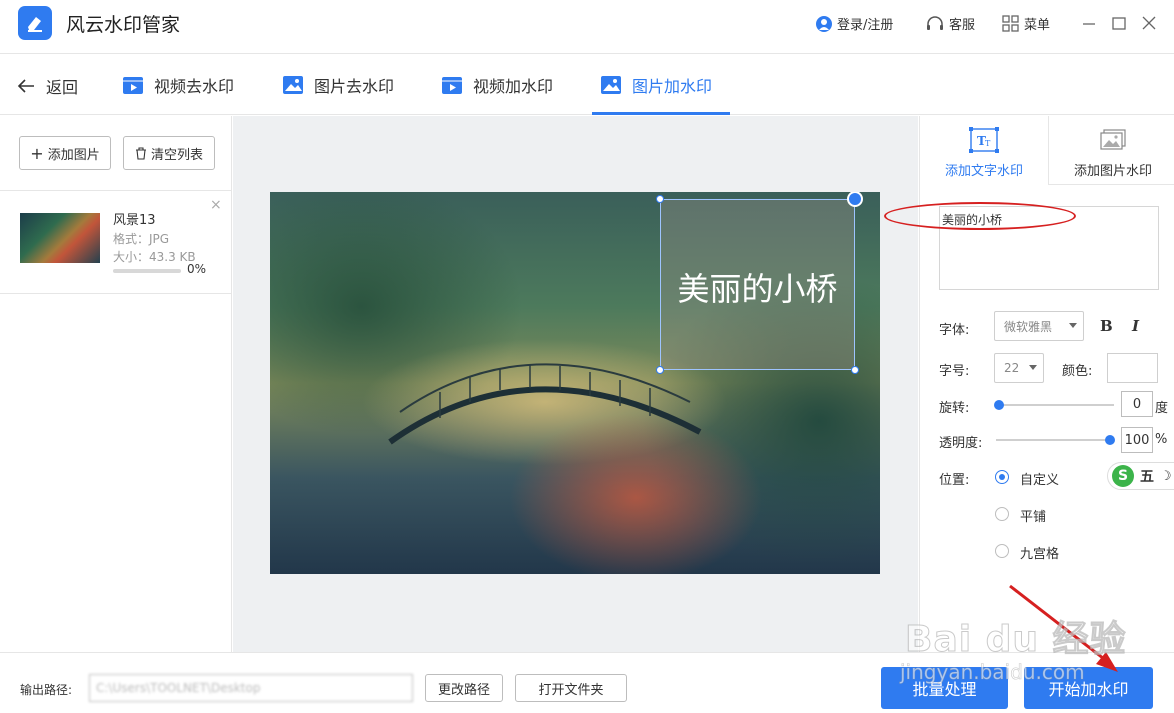 The image size is (1174, 713). I want to click on radio-custom, so click(1002, 477).